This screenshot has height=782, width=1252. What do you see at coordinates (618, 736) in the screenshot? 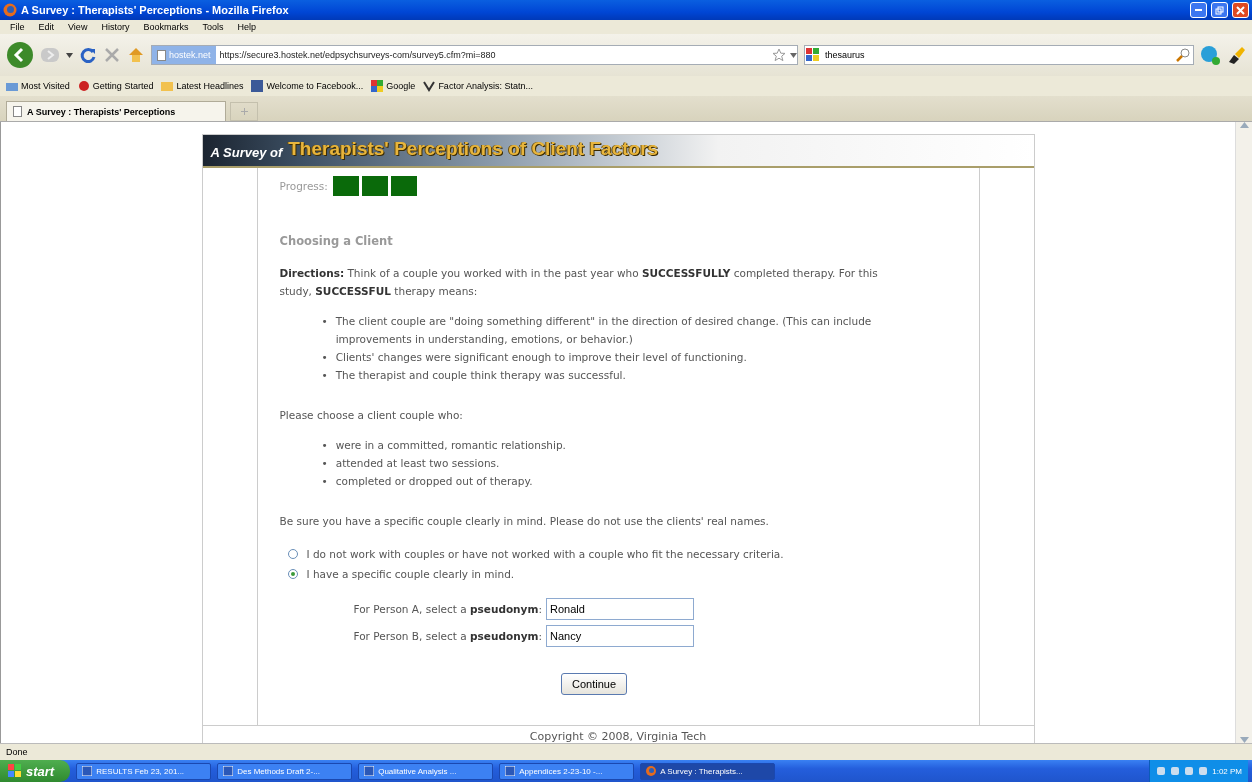
I see `copyright-text: Copyright © 2008, Virginia Tech` at bounding box center [618, 736].